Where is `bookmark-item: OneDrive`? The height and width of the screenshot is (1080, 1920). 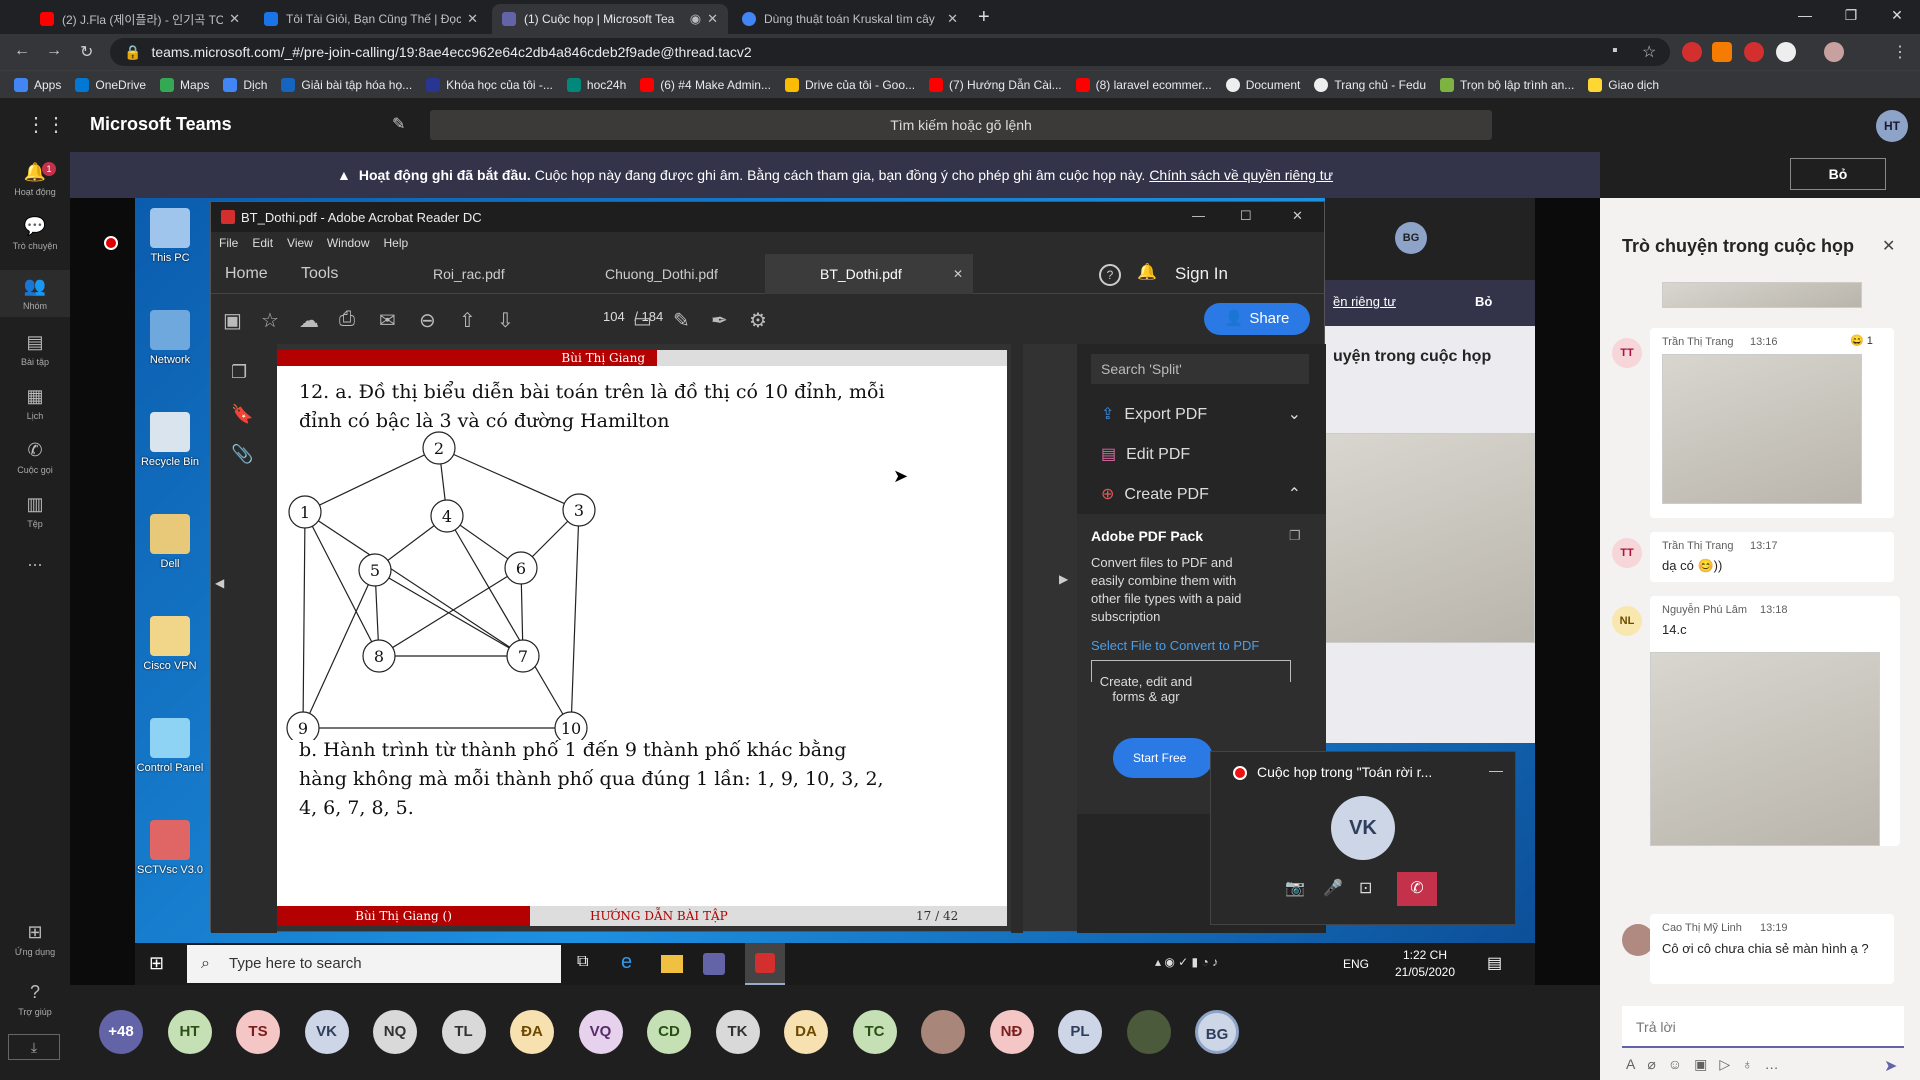
bookmark-item: OneDrive is located at coordinates (110, 84).